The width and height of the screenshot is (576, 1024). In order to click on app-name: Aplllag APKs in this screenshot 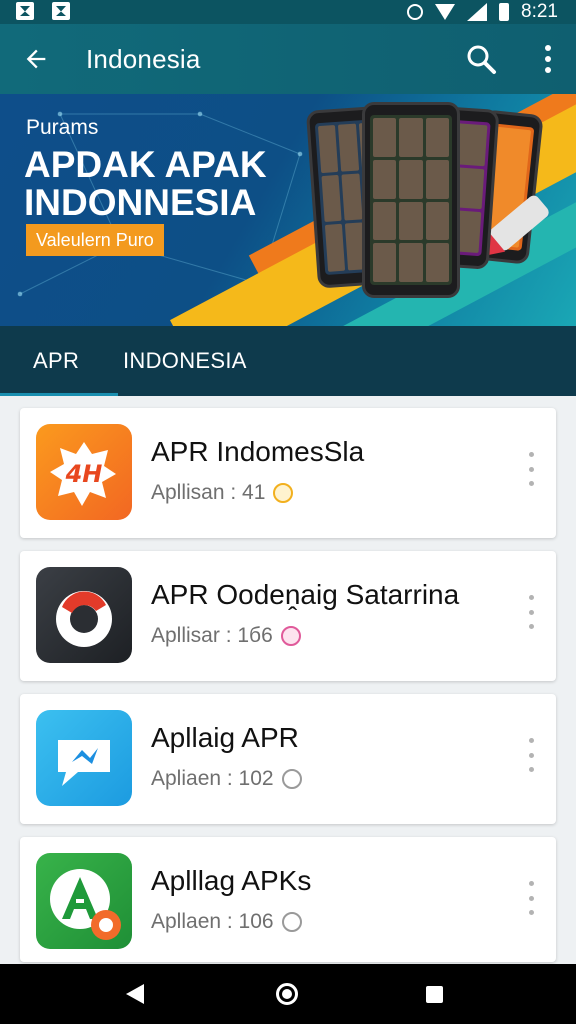, I will do `click(231, 880)`.